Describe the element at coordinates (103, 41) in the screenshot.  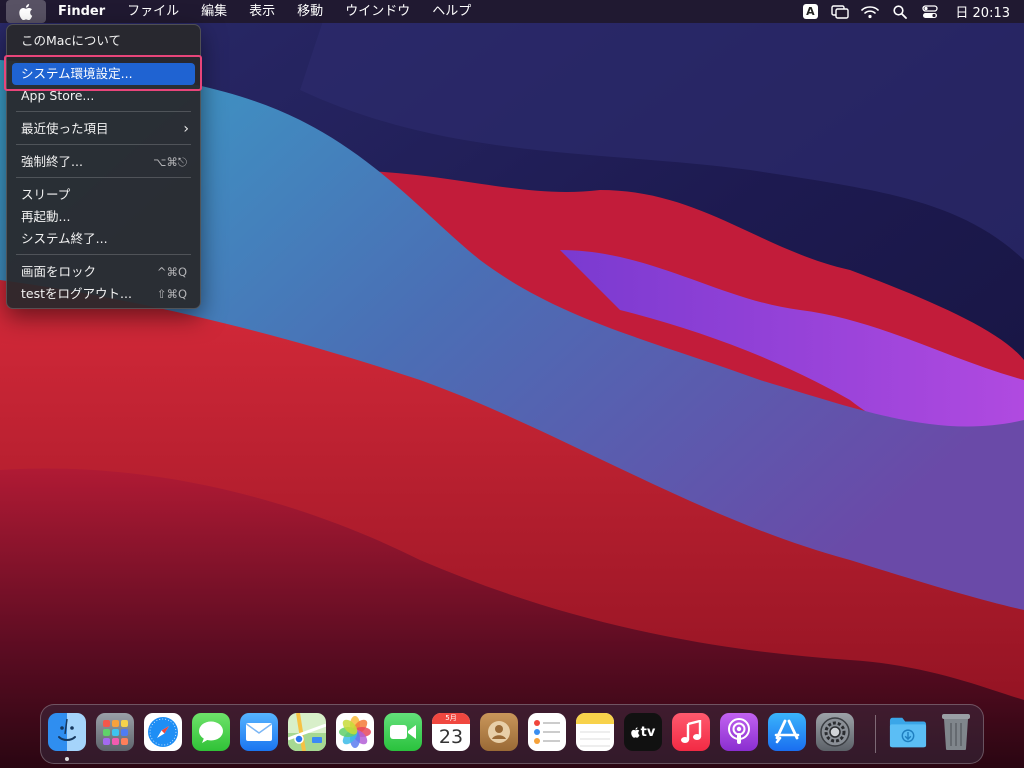
I see `menu-item-about-this-mac: このMacについて` at that location.